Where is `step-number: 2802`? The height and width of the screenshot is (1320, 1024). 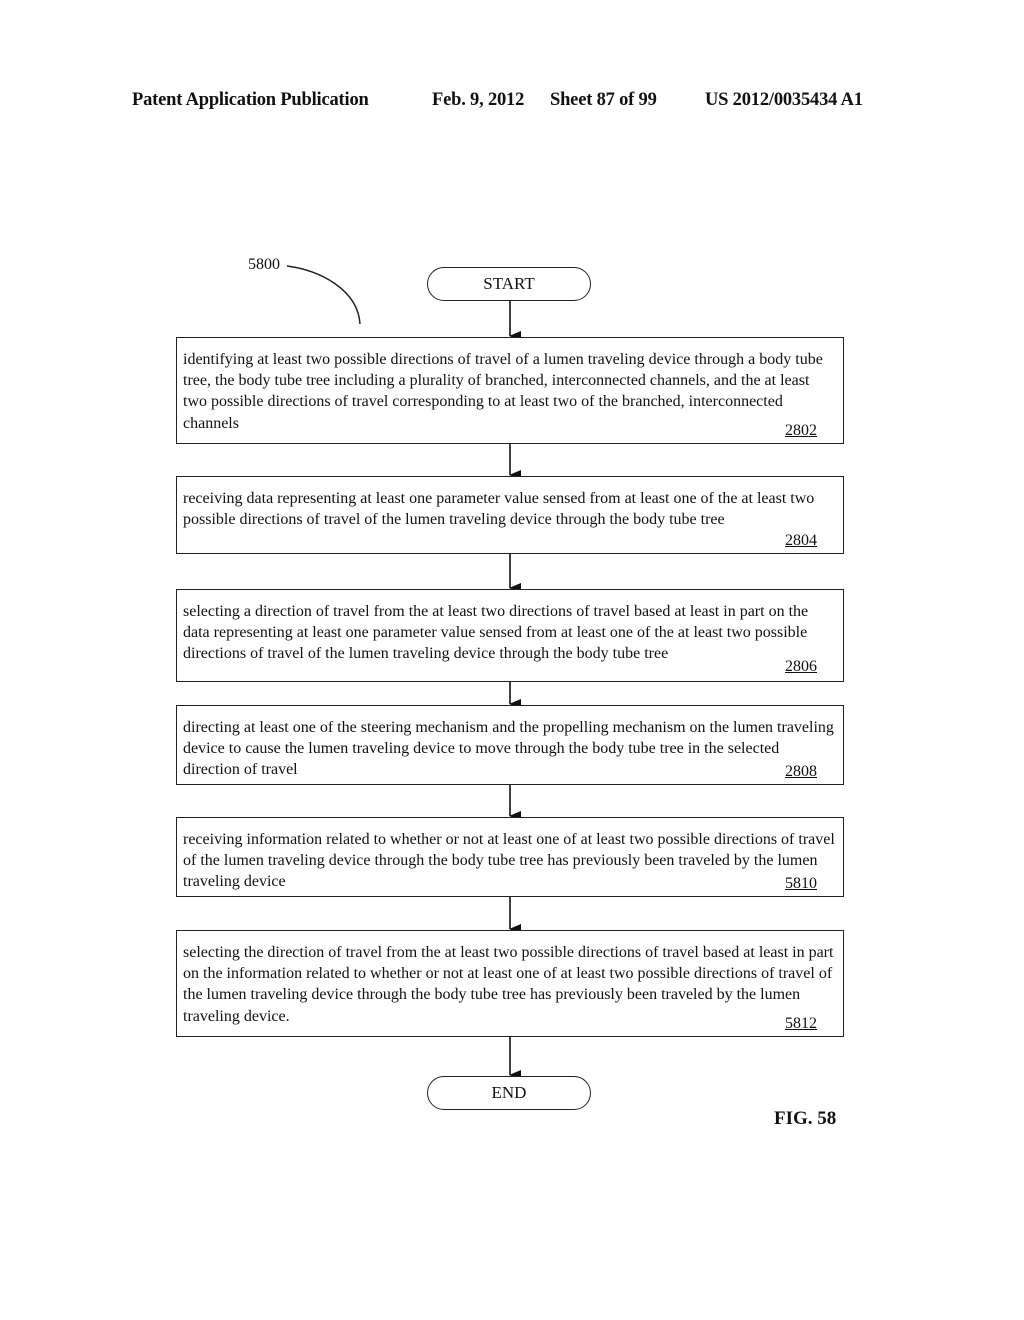 step-number: 2802 is located at coordinates (801, 430).